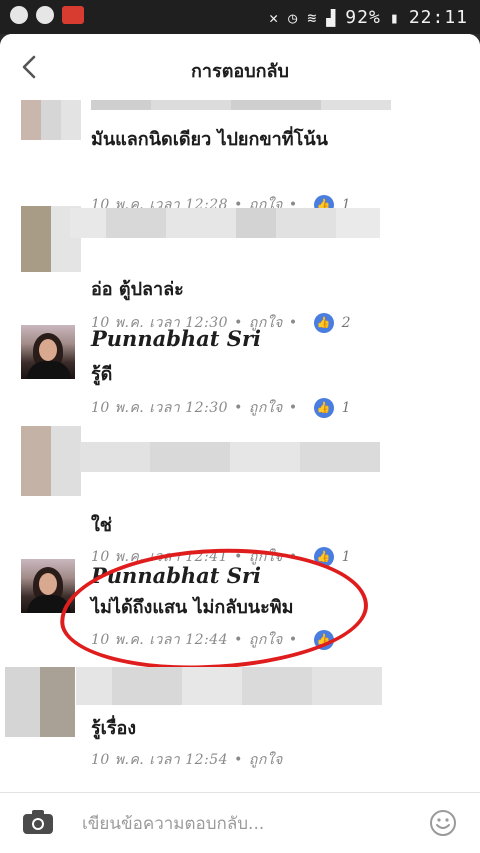 The image size is (480, 853). I want to click on youtube-icon, so click(73, 15).